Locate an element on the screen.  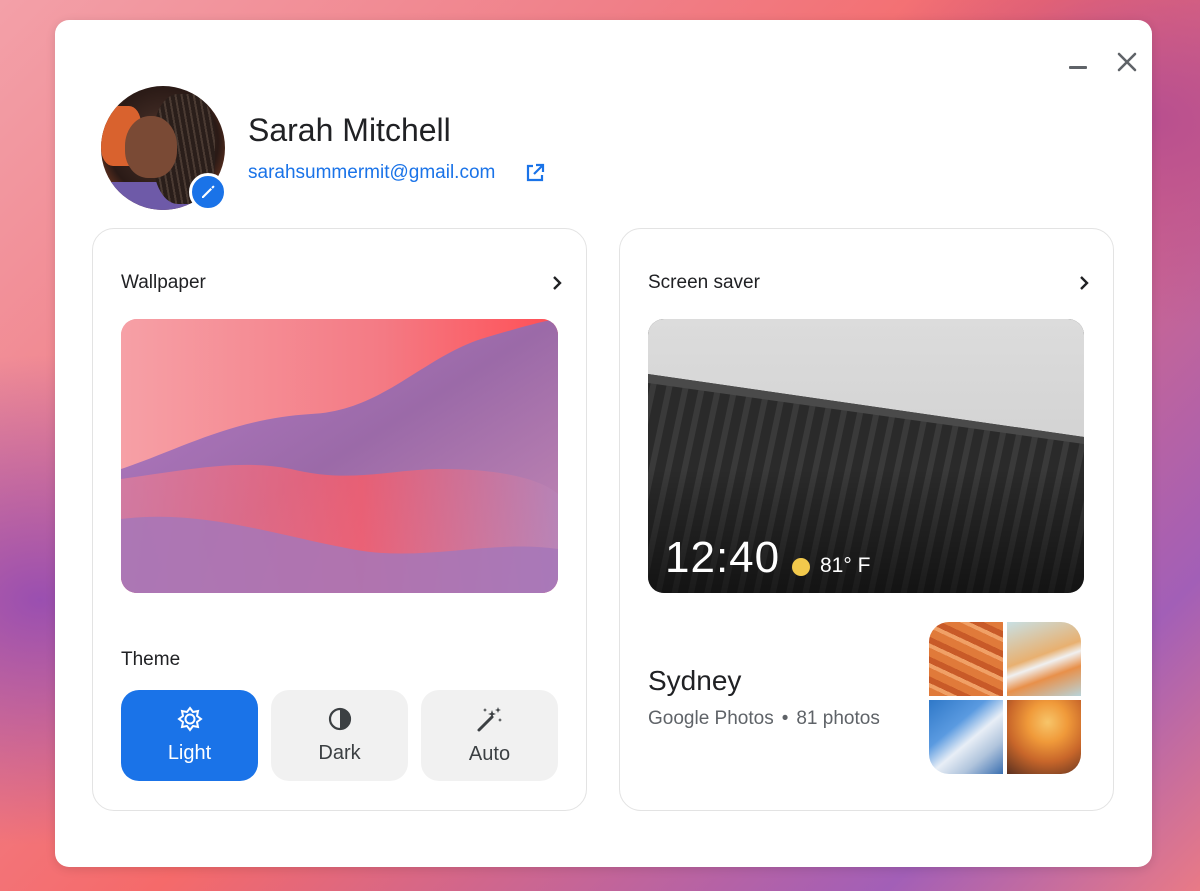
album-name: Sydney is located at coordinates (695, 680).